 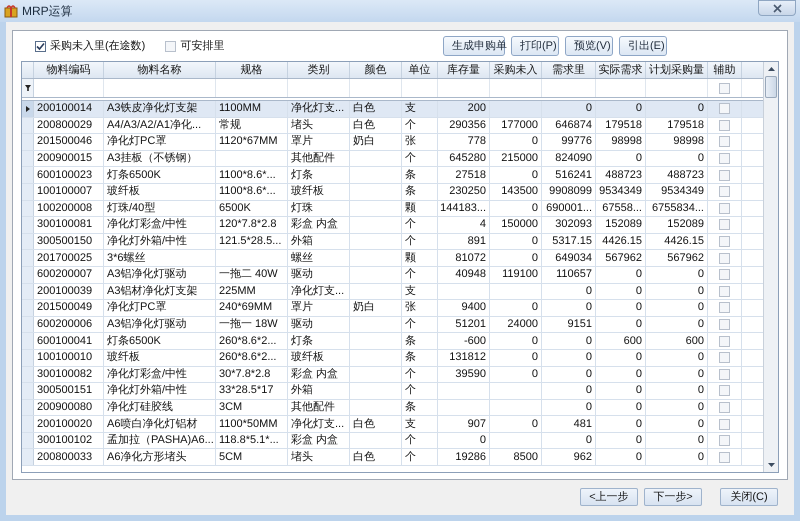 What do you see at coordinates (252, 292) in the screenshot?
I see `table-cell: 225MM` at bounding box center [252, 292].